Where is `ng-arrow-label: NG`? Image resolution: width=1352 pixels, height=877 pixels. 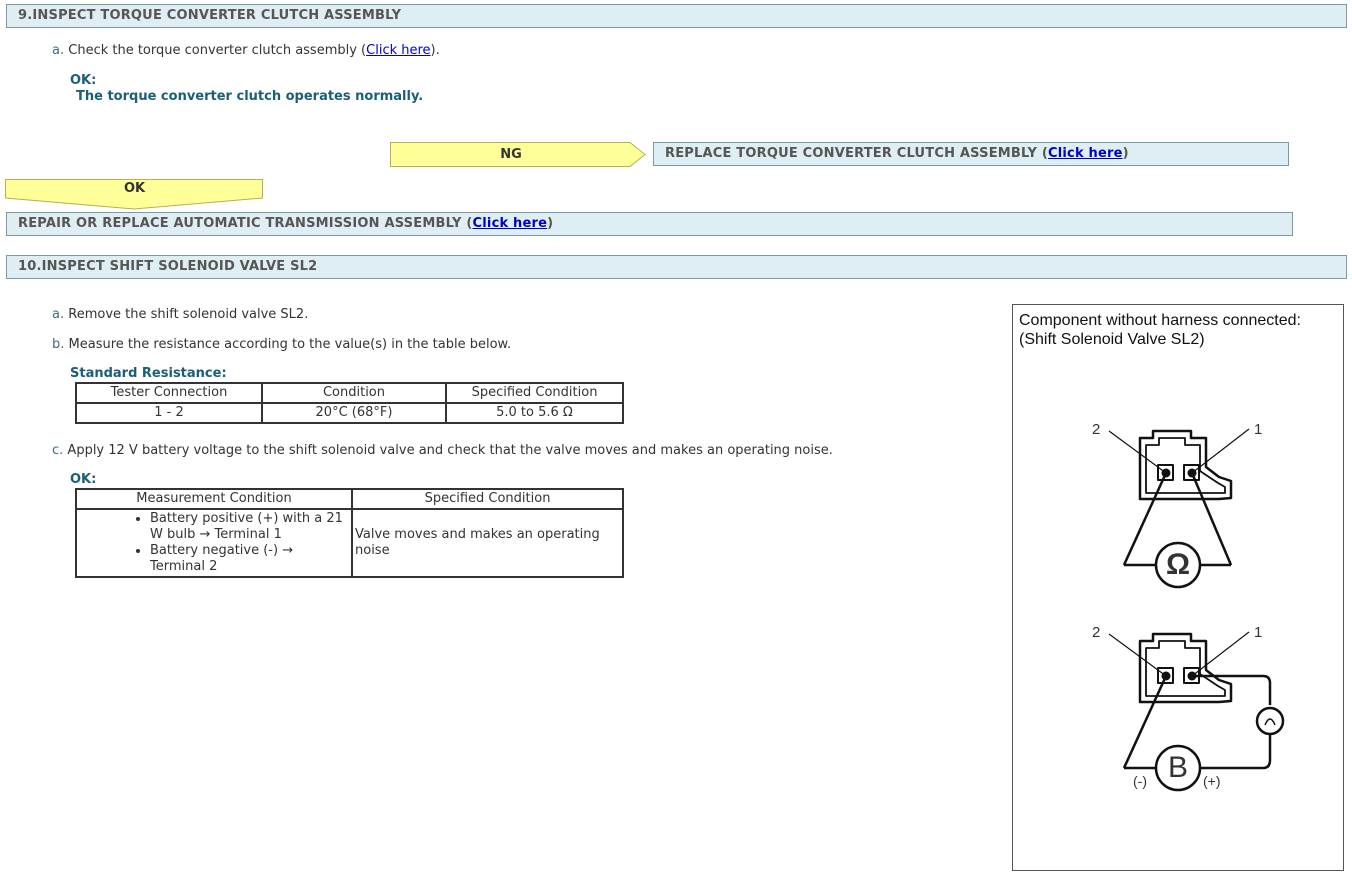
ng-arrow-label: NG is located at coordinates (511, 154).